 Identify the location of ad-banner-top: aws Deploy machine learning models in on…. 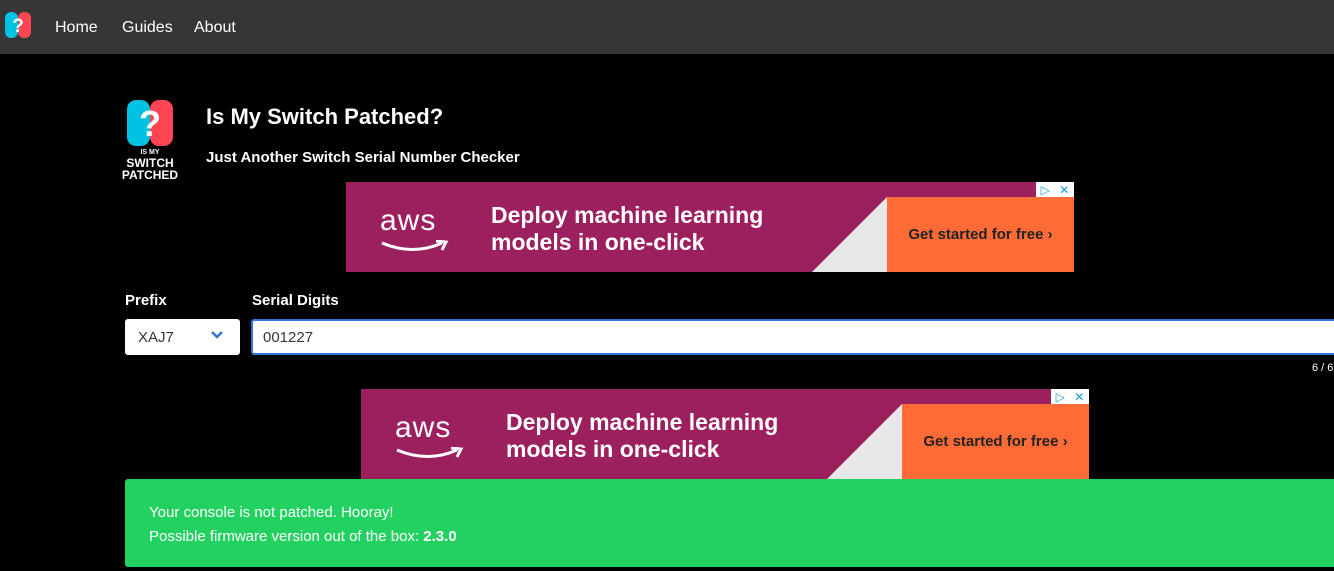
(710, 227).